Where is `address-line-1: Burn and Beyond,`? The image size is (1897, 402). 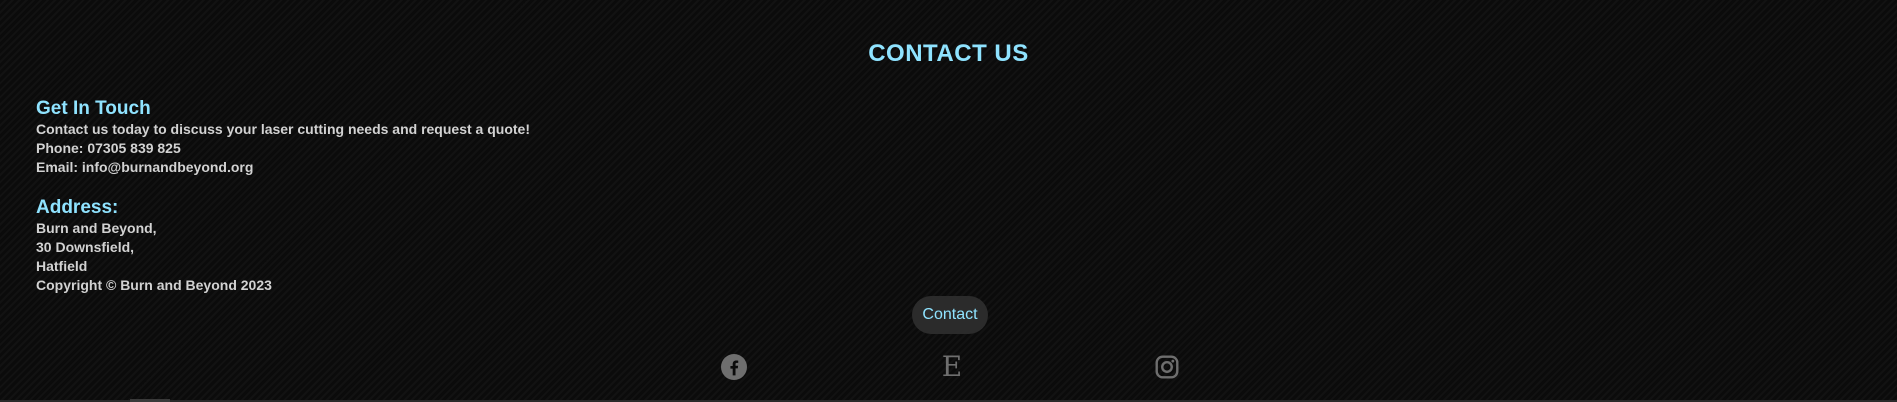
address-line-1: Burn and Beyond, is located at coordinates (96, 228).